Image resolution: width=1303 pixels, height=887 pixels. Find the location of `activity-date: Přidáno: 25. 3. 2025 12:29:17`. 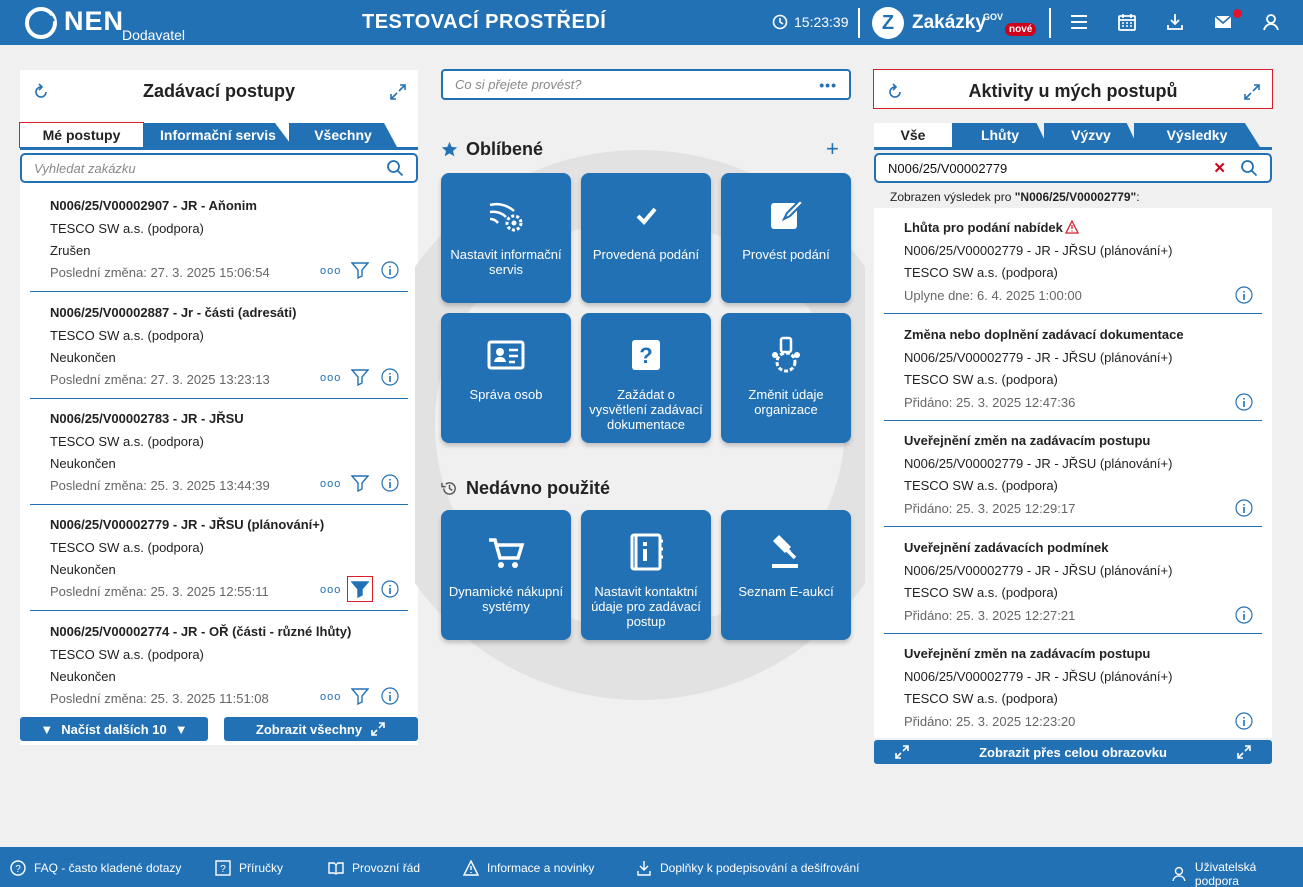

activity-date: Přidáno: 25. 3. 2025 12:29:17 is located at coordinates (990, 508).